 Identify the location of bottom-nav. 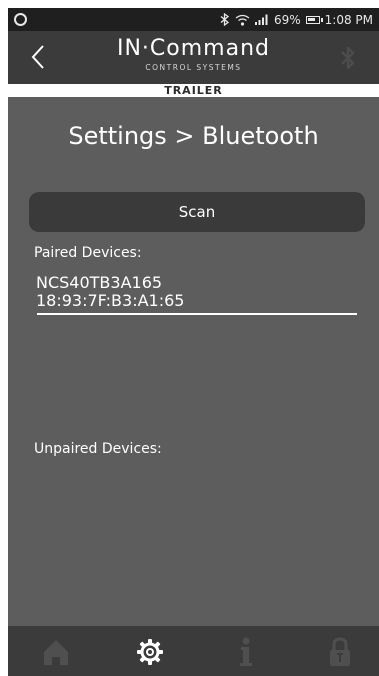
(193, 651).